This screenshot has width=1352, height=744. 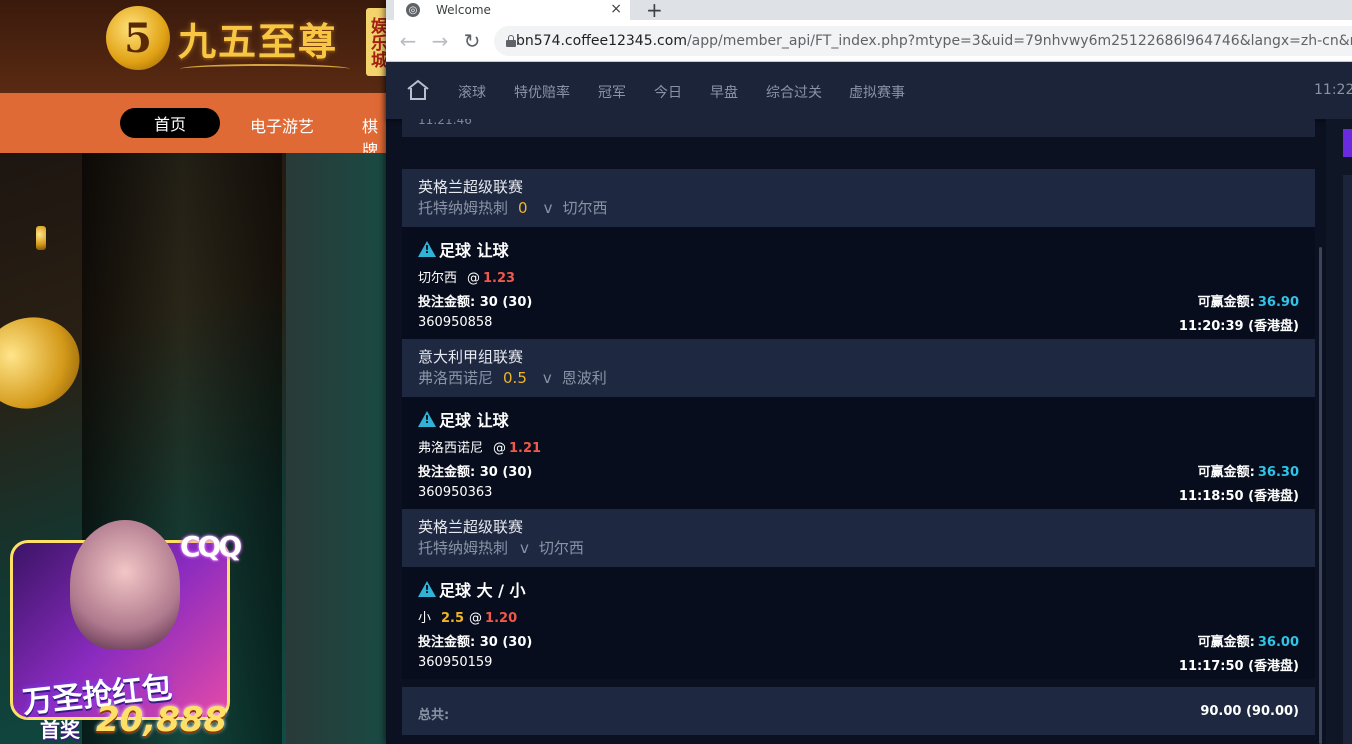 What do you see at coordinates (162, 720) in the screenshot?
I see `promo-prize-value: 20,888` at bounding box center [162, 720].